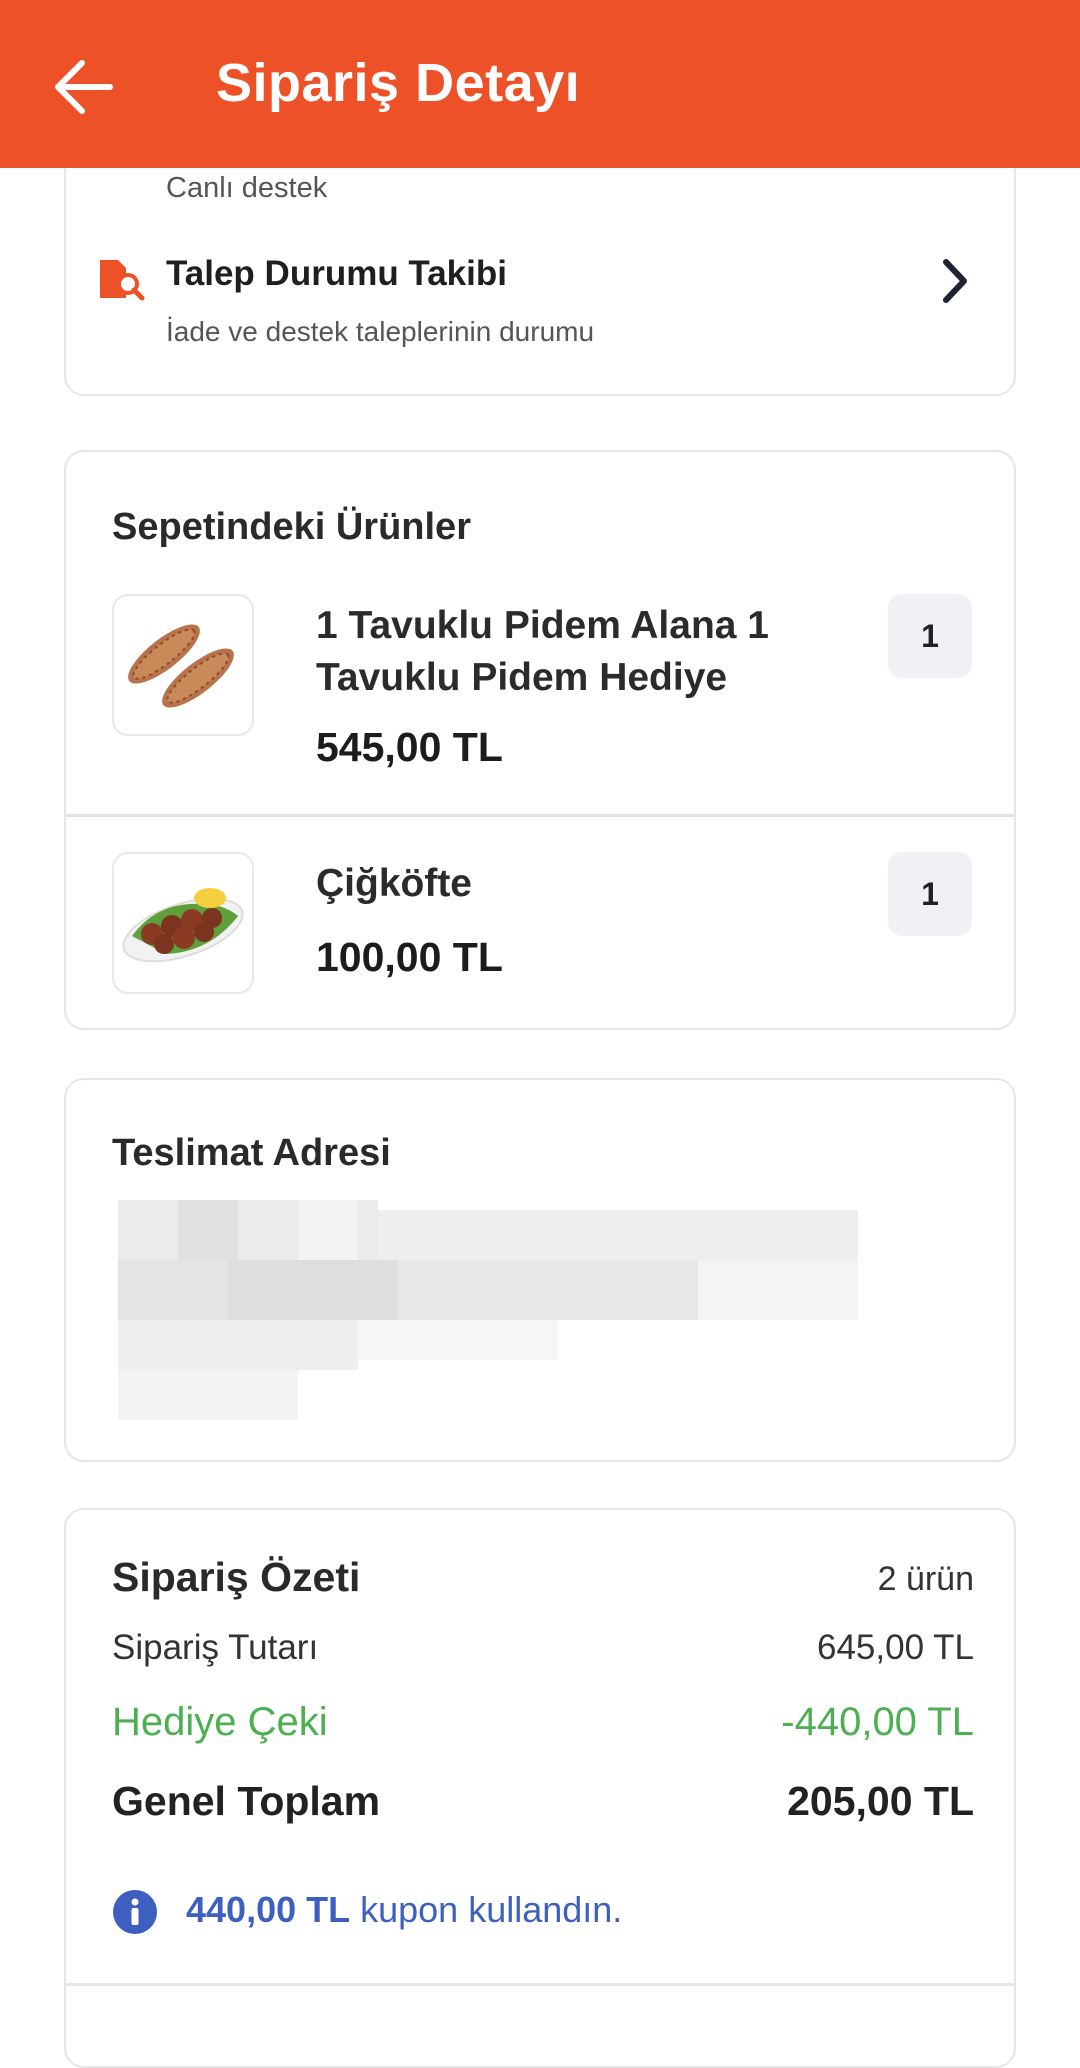  Describe the element at coordinates (488, 1310) in the screenshot. I see `redacted-address-block` at that location.